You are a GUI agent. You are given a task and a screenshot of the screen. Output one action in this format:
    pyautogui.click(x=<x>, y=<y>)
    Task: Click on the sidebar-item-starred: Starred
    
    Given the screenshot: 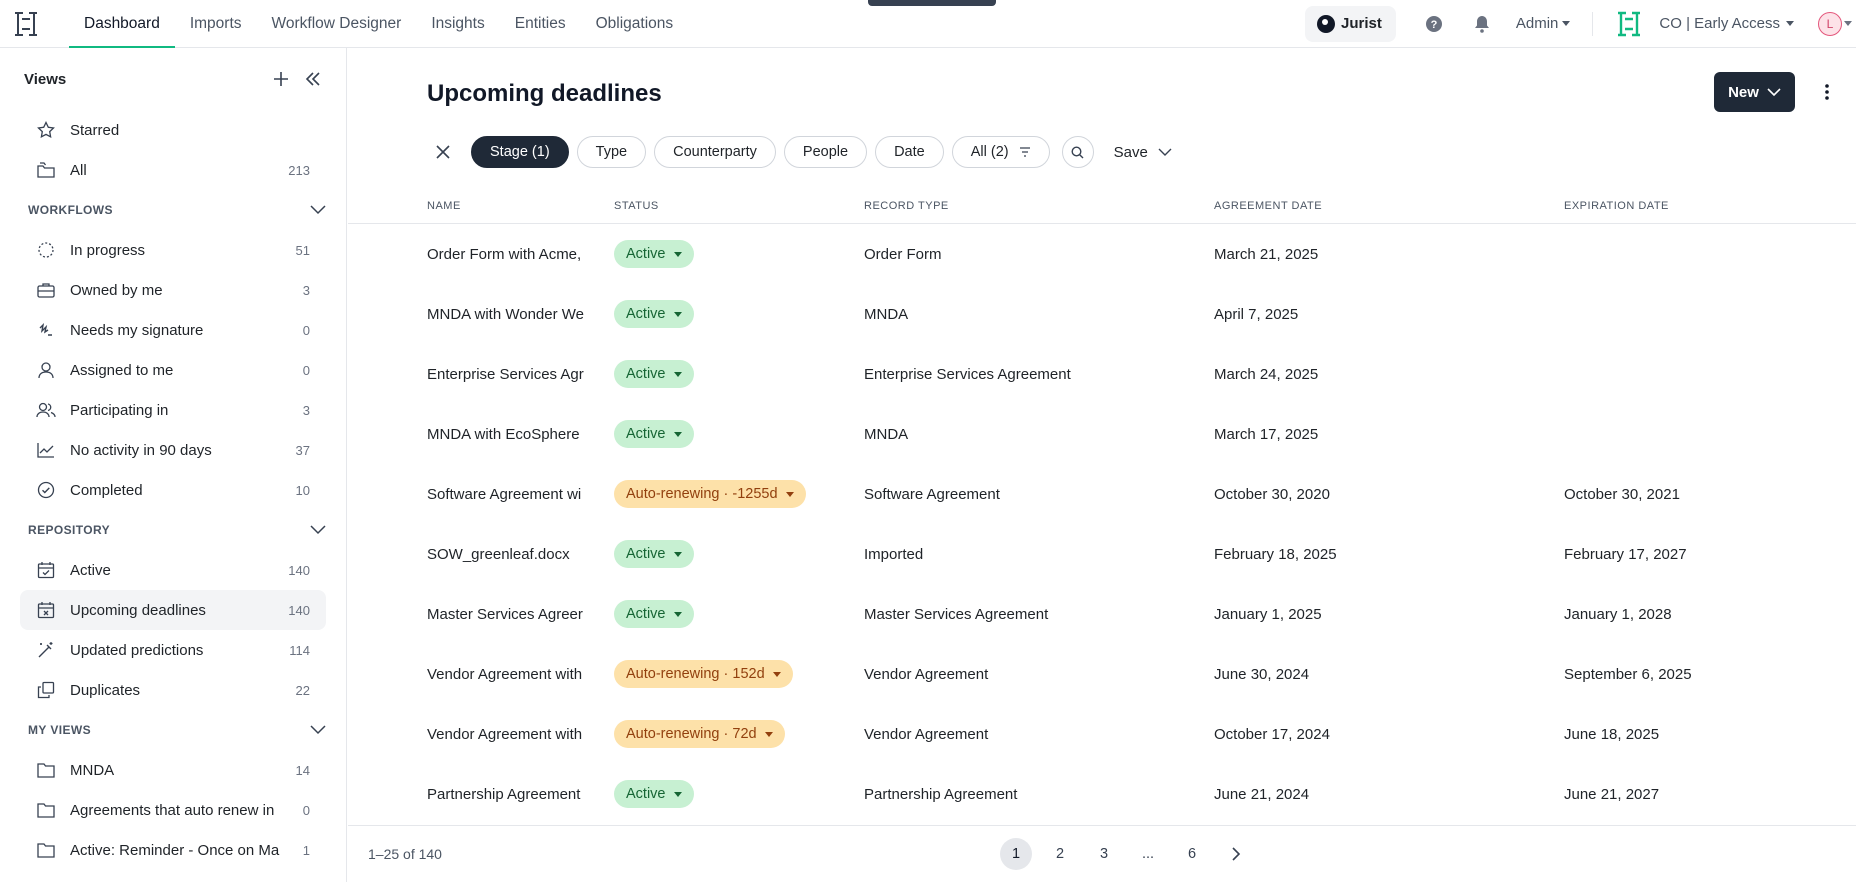 What is the action you would take?
    pyautogui.click(x=173, y=130)
    